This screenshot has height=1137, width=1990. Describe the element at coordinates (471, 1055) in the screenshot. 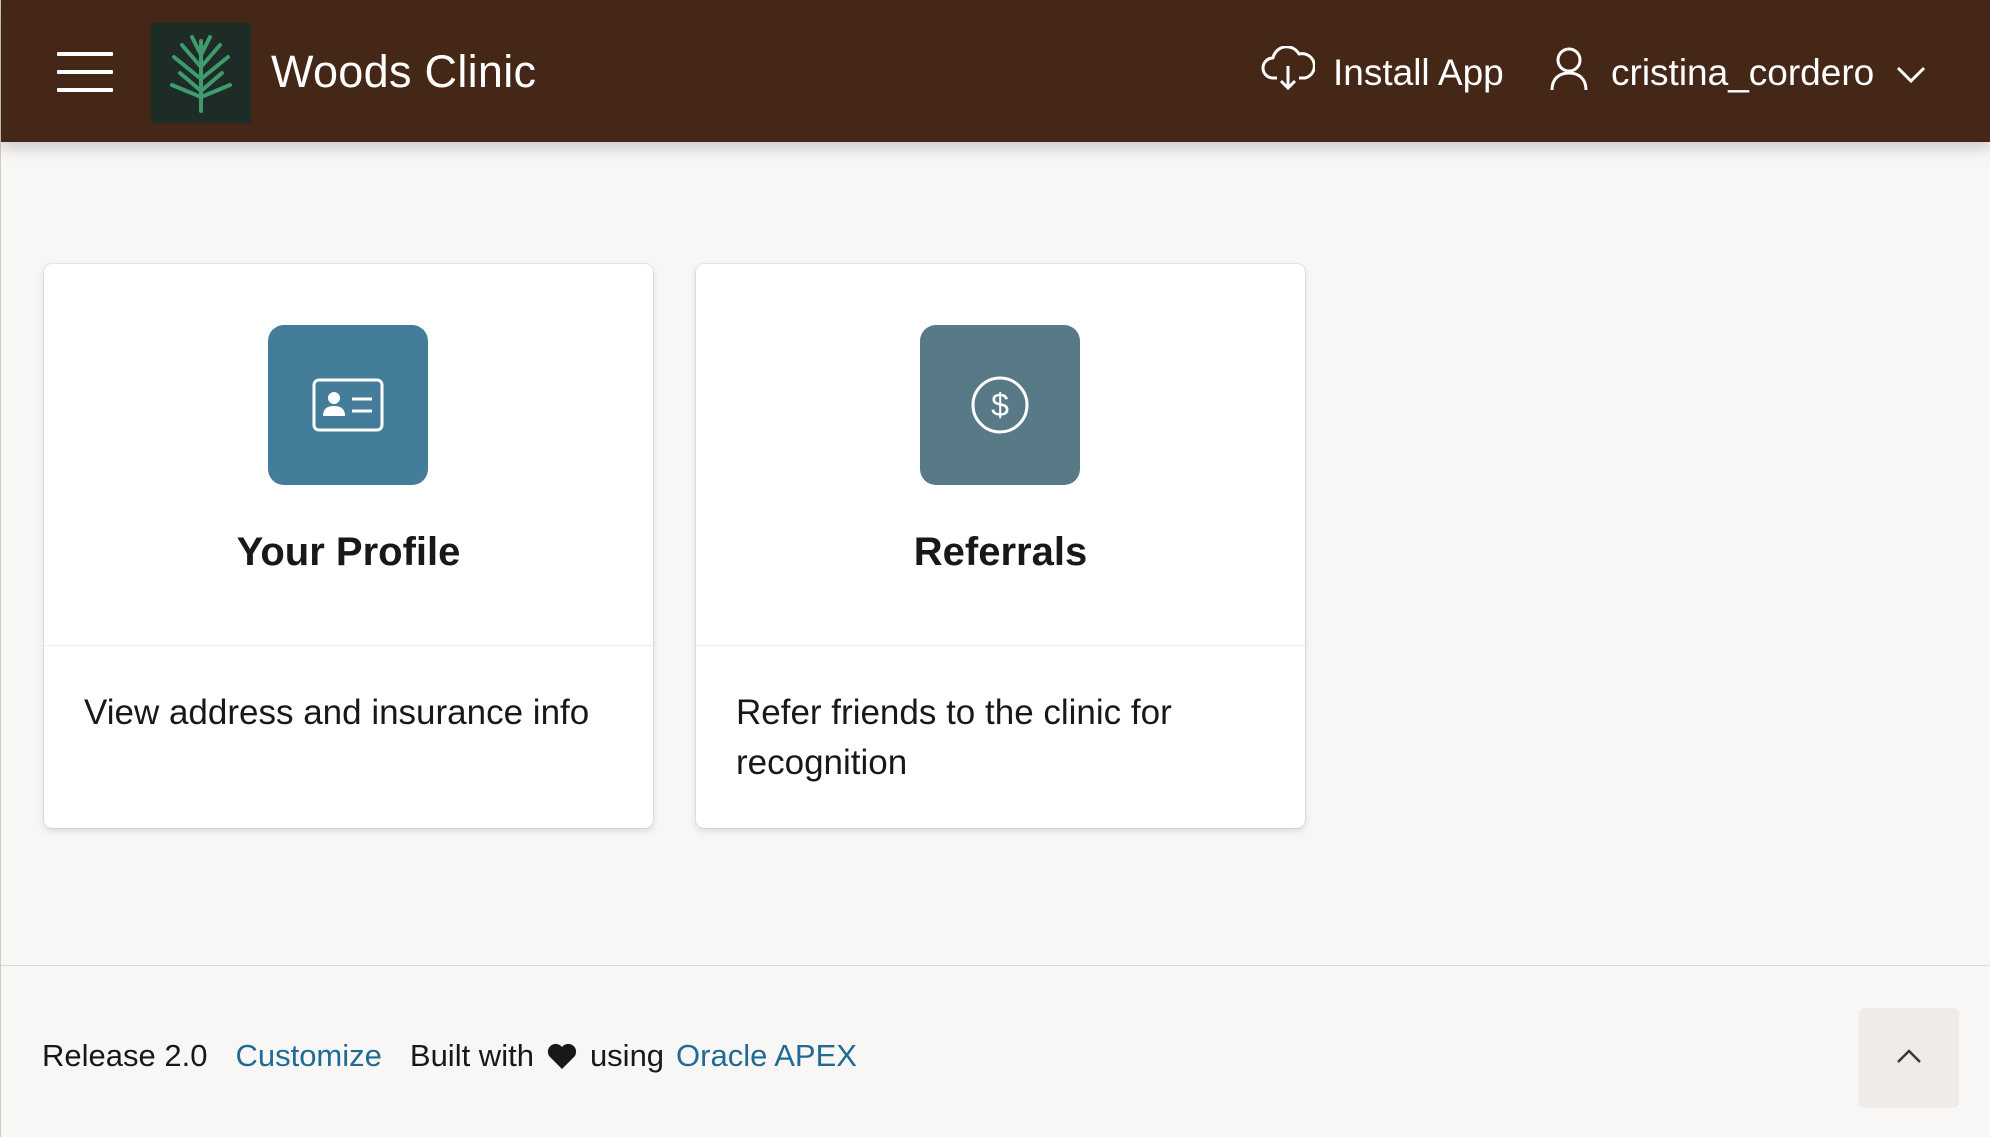

I see `built-with-label: Built with` at that location.